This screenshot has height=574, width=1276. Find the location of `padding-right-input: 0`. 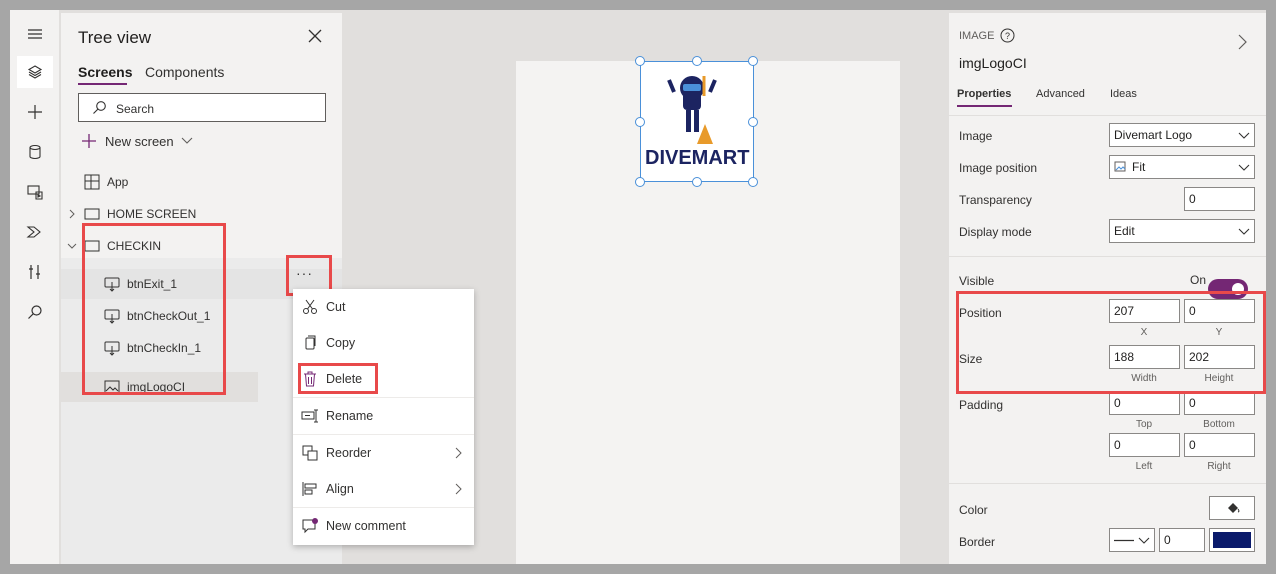

padding-right-input: 0 is located at coordinates (1219, 445).